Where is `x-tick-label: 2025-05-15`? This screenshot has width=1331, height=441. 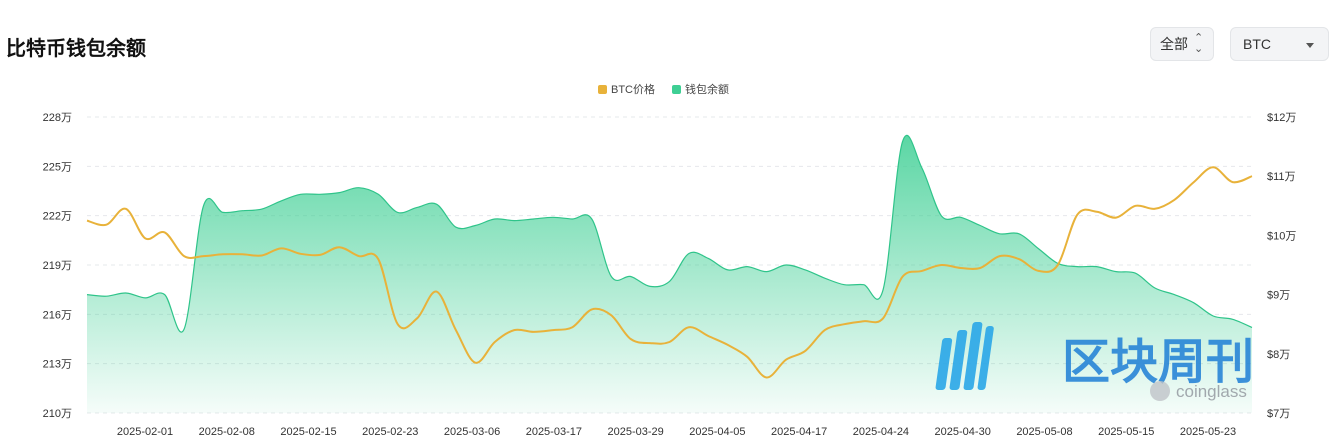 x-tick-label: 2025-05-15 is located at coordinates (1126, 432).